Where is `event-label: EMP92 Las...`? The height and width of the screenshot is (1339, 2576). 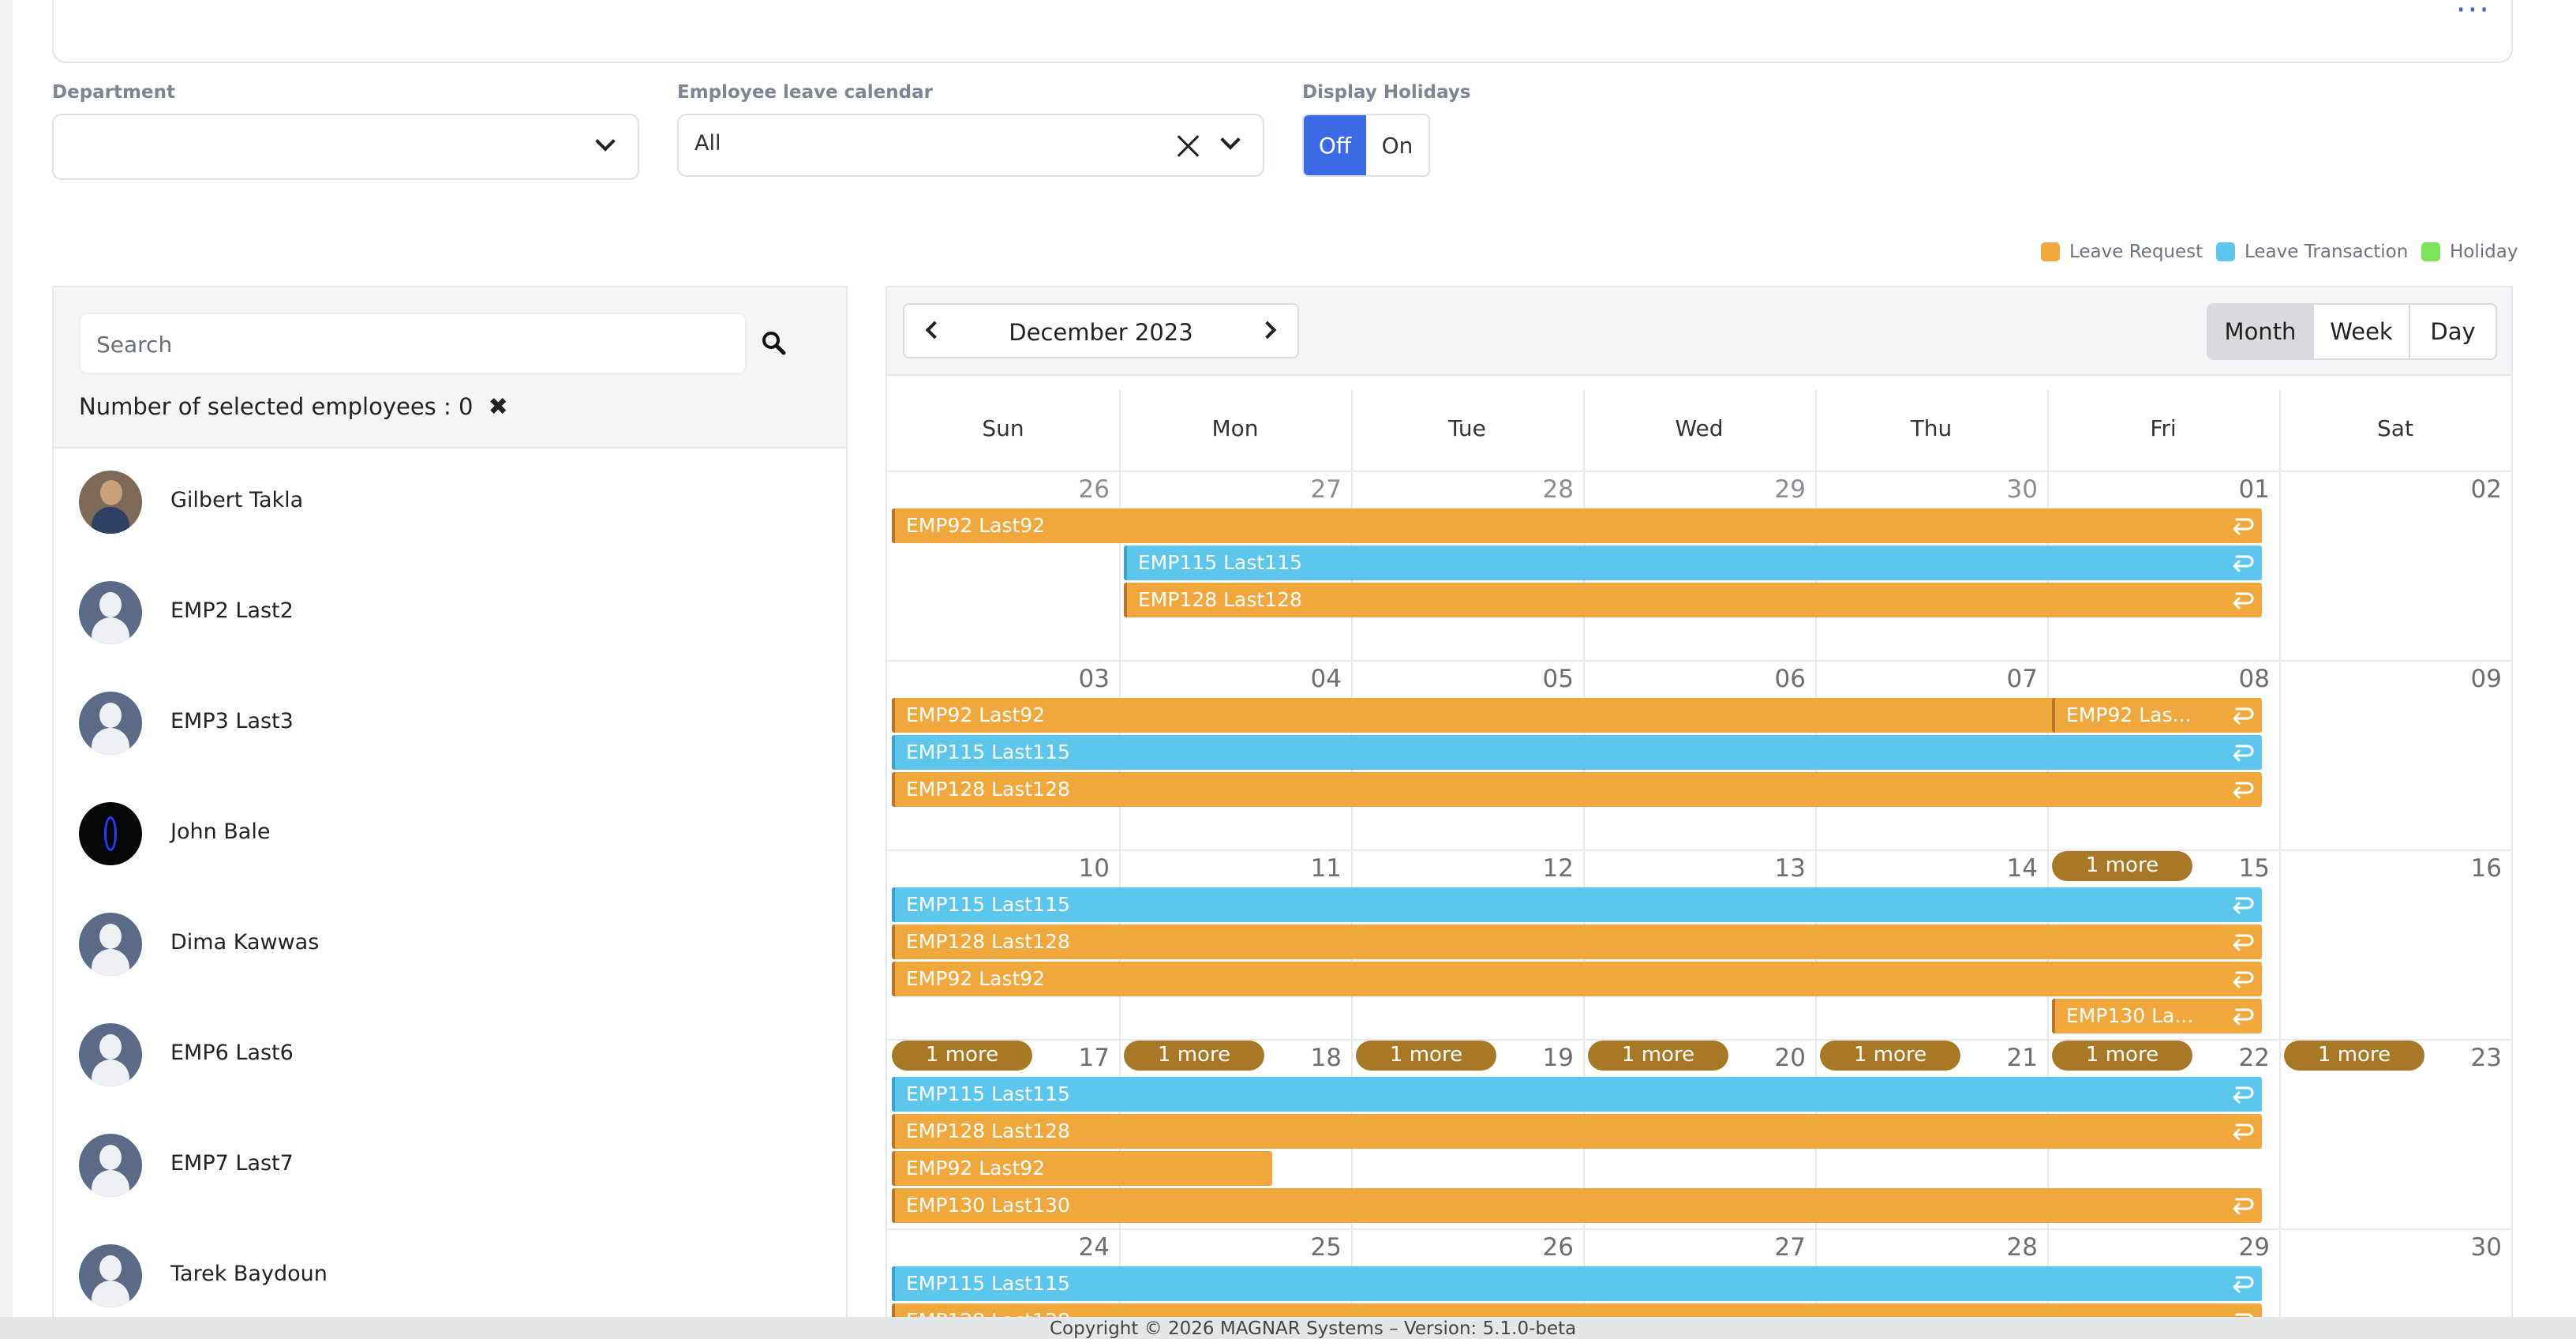
event-label: EMP92 Las... is located at coordinates (2129, 715).